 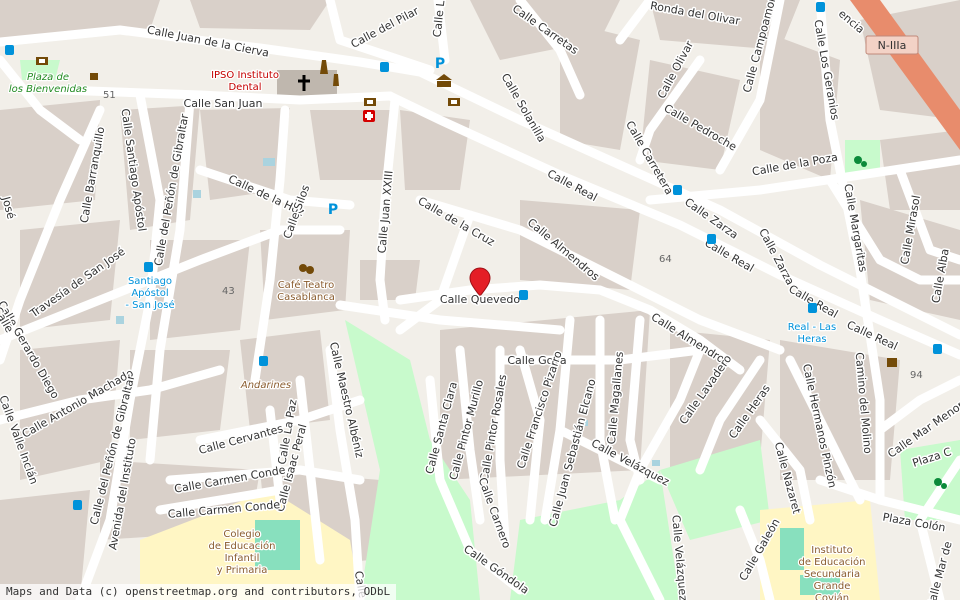 I want to click on road-shield: N-IIIa, so click(x=892, y=45).